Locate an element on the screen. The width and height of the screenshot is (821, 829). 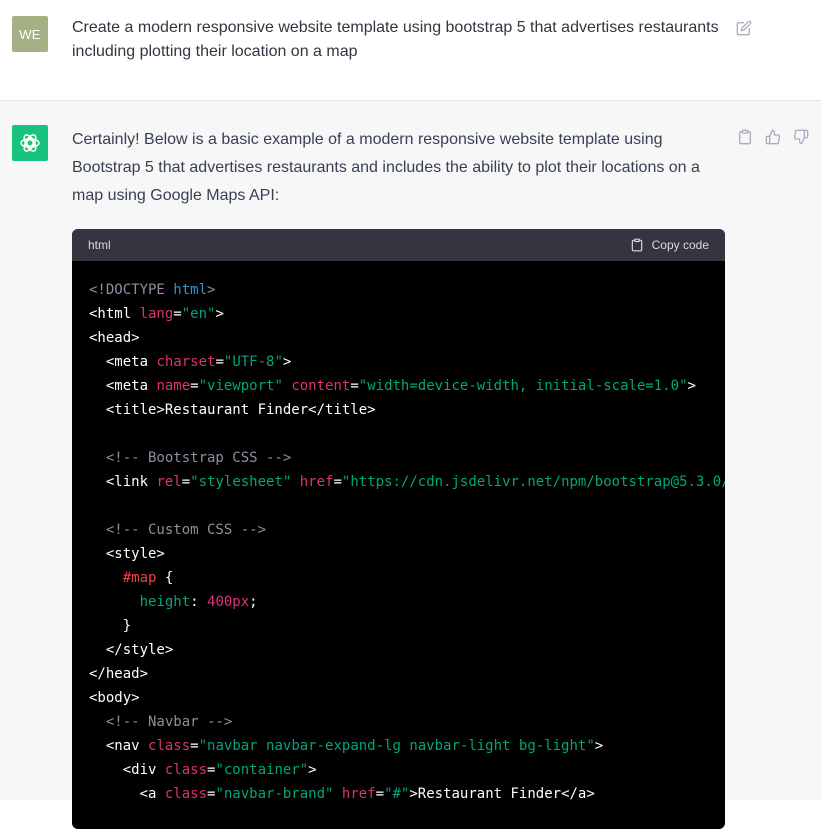
code-token: <head> is located at coordinates (114, 338).